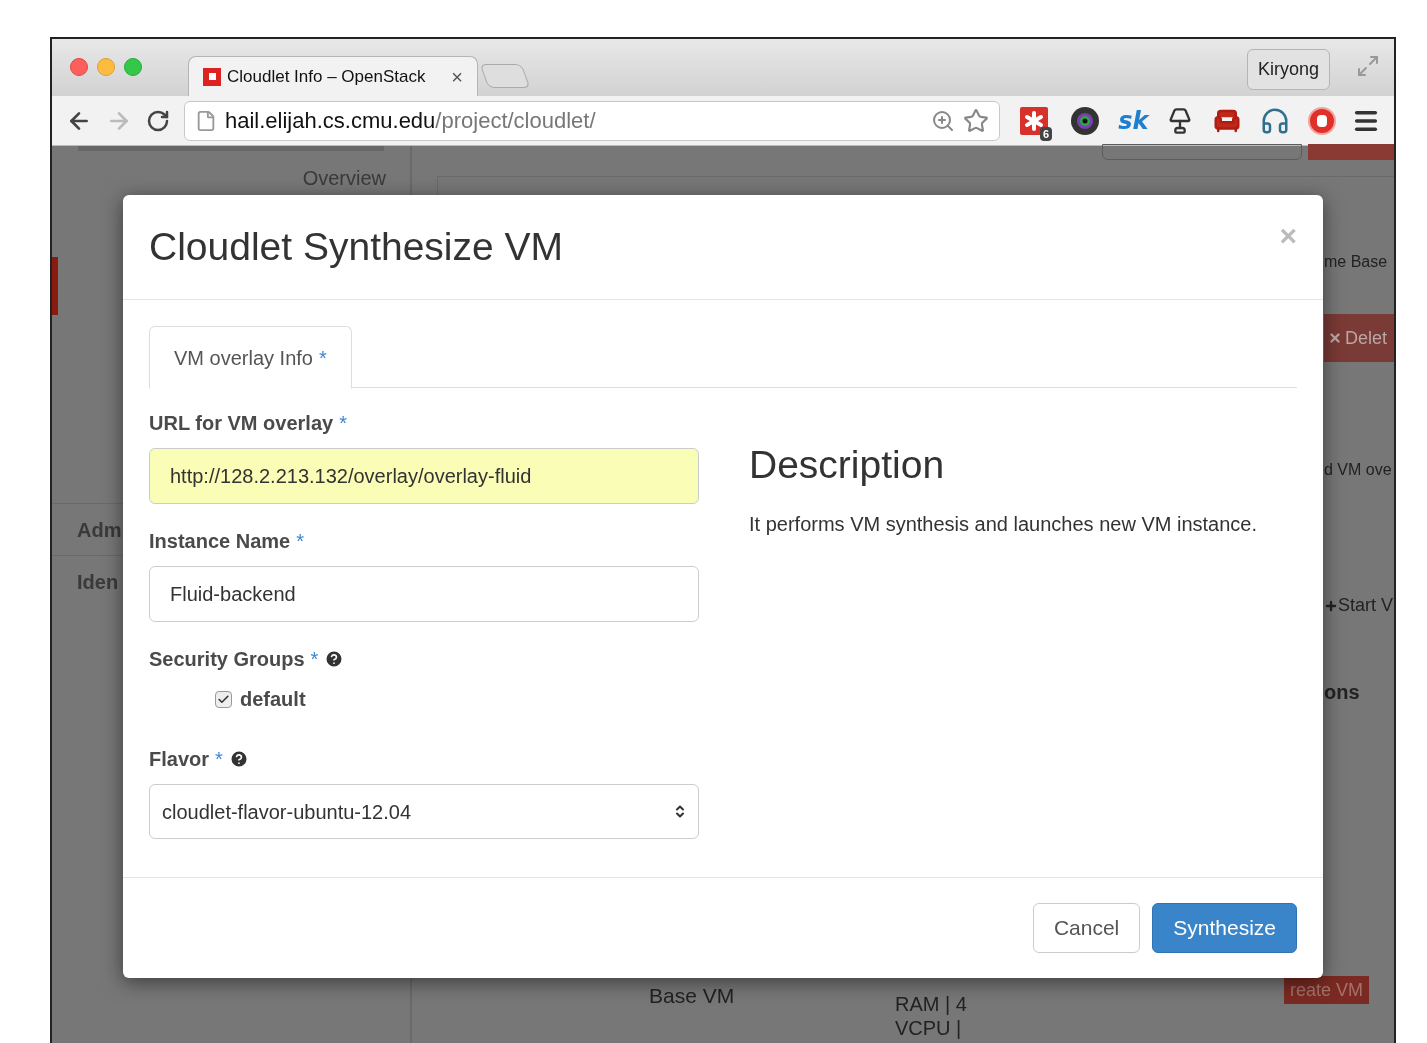 This screenshot has width=1427, height=1043. What do you see at coordinates (1086, 928) in the screenshot?
I see `cancel-button: Cancel` at bounding box center [1086, 928].